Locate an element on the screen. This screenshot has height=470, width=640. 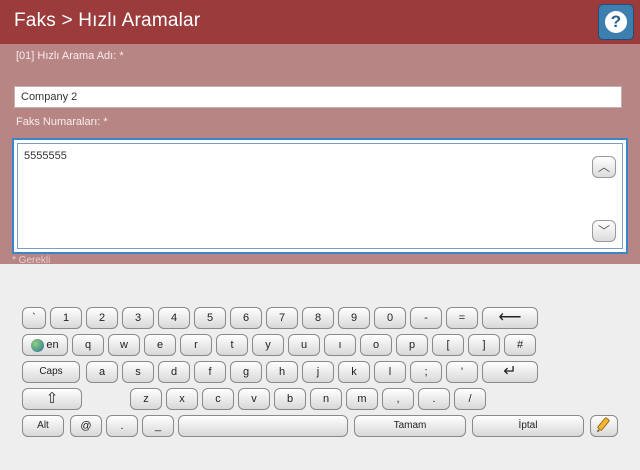
scroll-down-button: ﹀ is located at coordinates (604, 231).